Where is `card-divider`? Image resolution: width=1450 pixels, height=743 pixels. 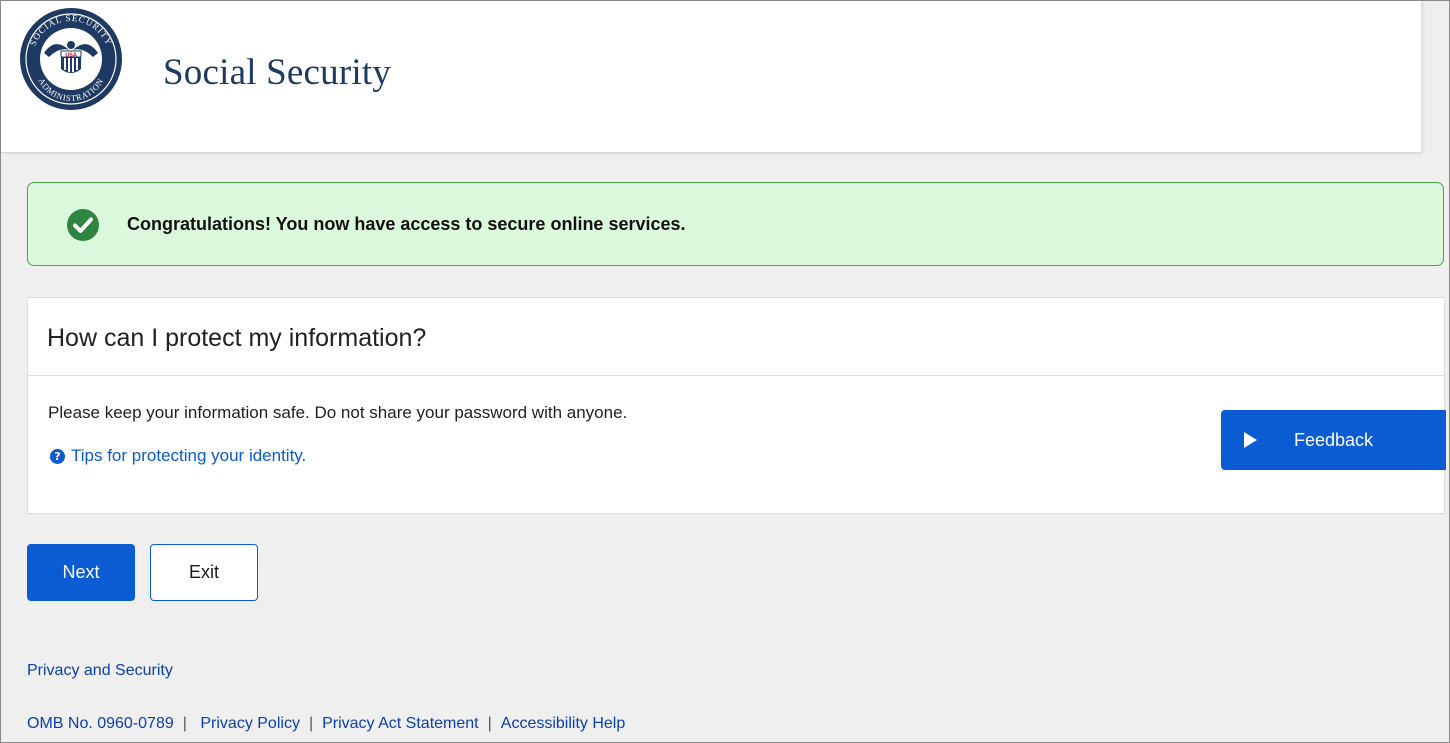
card-divider is located at coordinates (736, 375).